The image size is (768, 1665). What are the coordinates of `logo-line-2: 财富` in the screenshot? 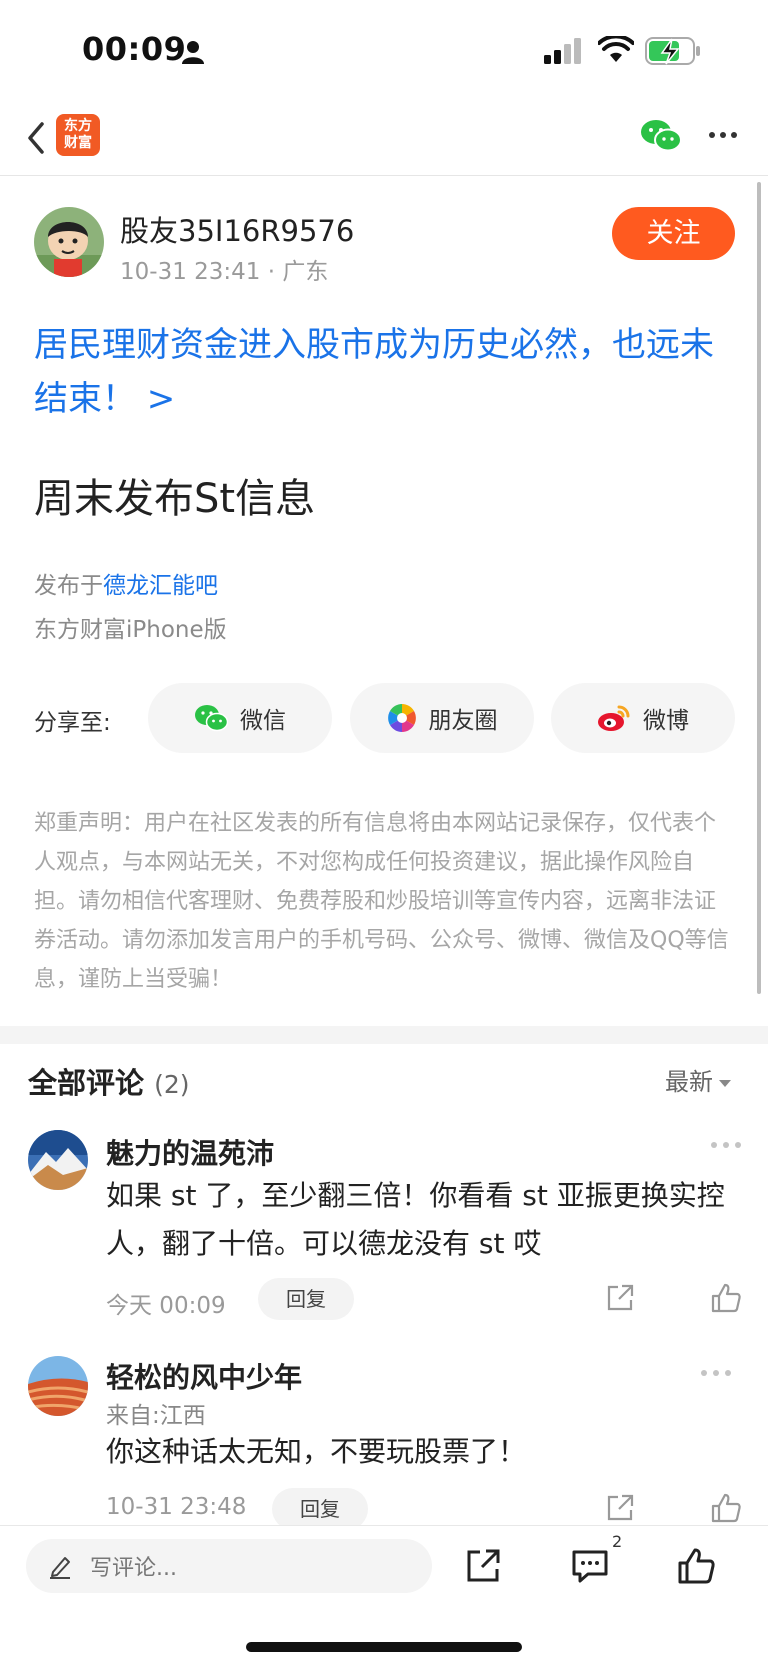 It's located at (78, 143).